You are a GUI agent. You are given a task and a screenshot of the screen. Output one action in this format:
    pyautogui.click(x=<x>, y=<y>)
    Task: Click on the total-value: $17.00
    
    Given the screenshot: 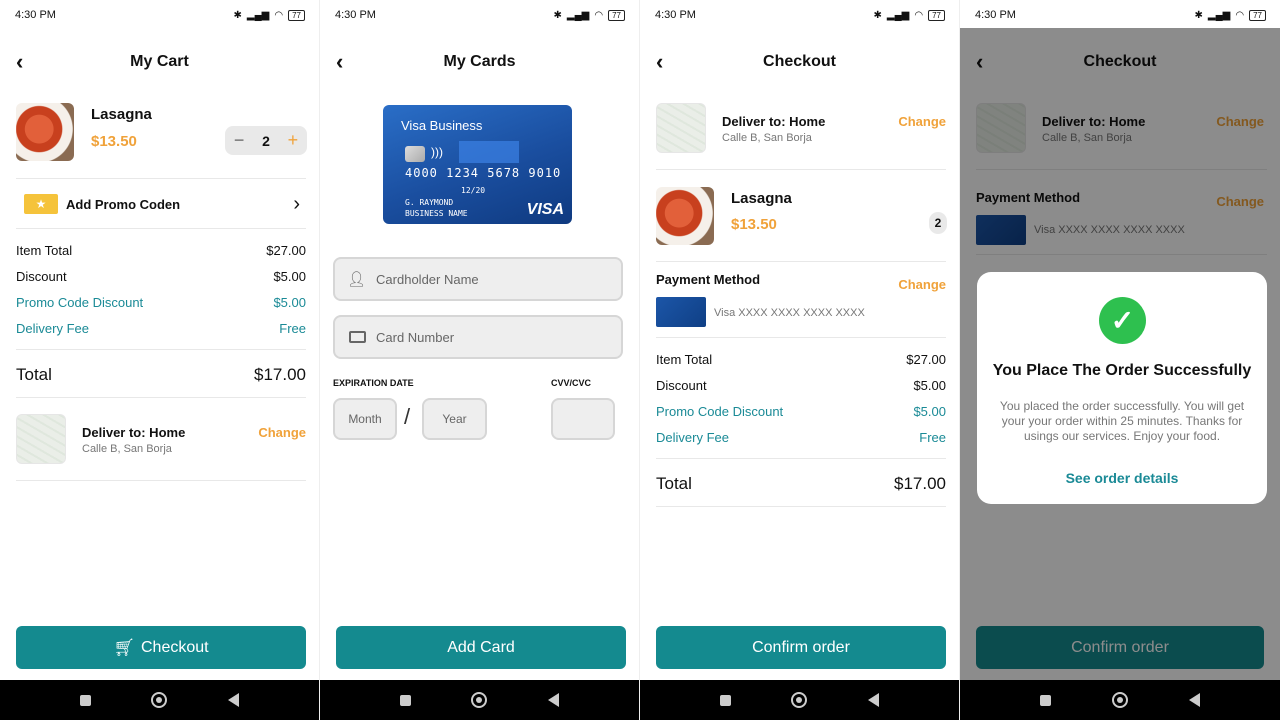 What is the action you would take?
    pyautogui.click(x=280, y=374)
    